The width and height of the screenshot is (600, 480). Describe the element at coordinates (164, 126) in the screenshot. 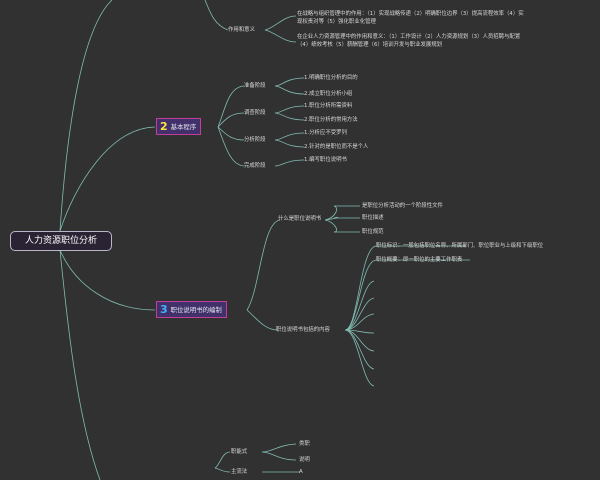

I see `section-number: 2` at that location.